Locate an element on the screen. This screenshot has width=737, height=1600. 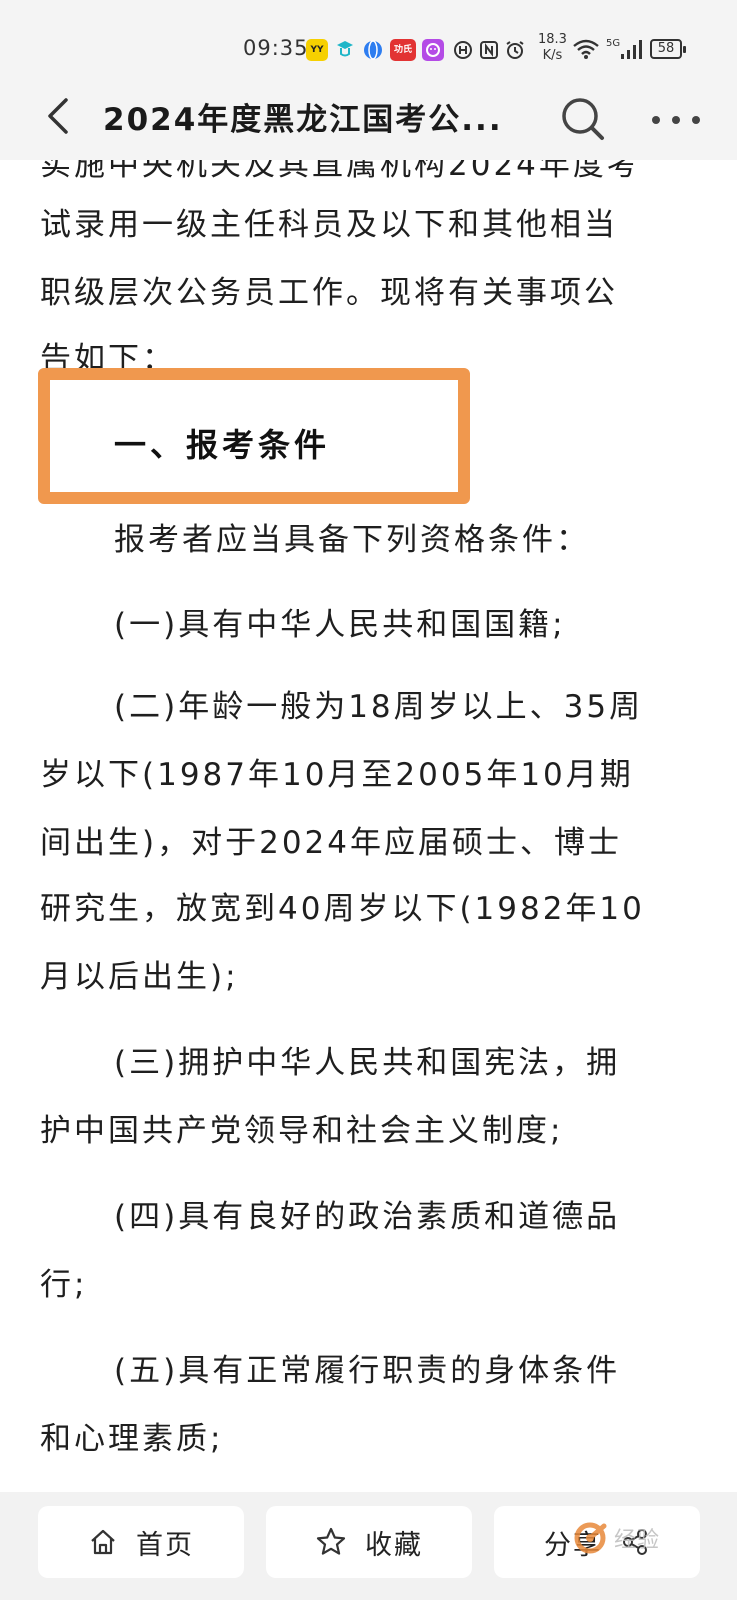
condition-2-line-4: 研究生，放宽到40周岁以下(1982年10 is located at coordinates (342, 909).